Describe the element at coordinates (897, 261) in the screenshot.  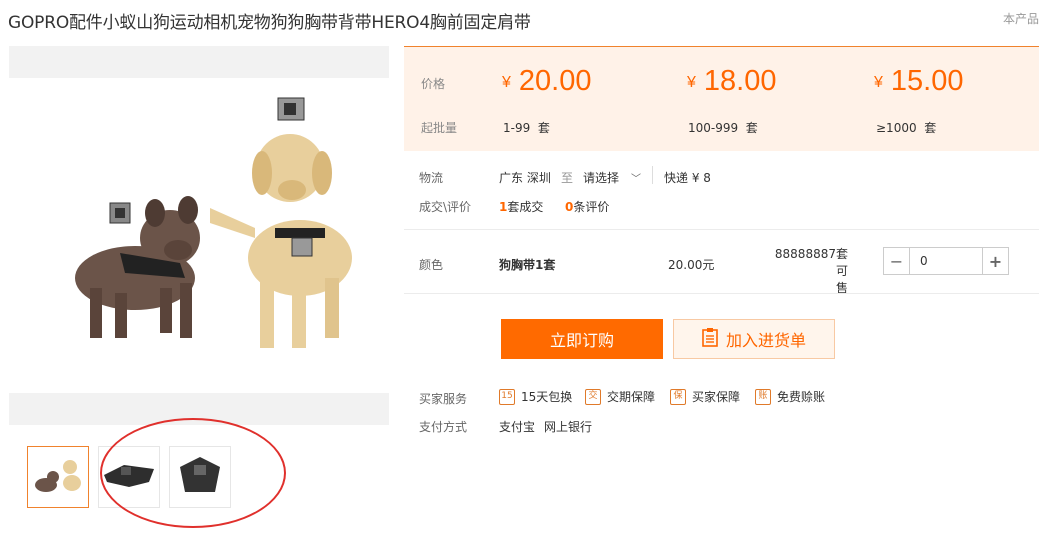
I see `minus-button: −` at that location.